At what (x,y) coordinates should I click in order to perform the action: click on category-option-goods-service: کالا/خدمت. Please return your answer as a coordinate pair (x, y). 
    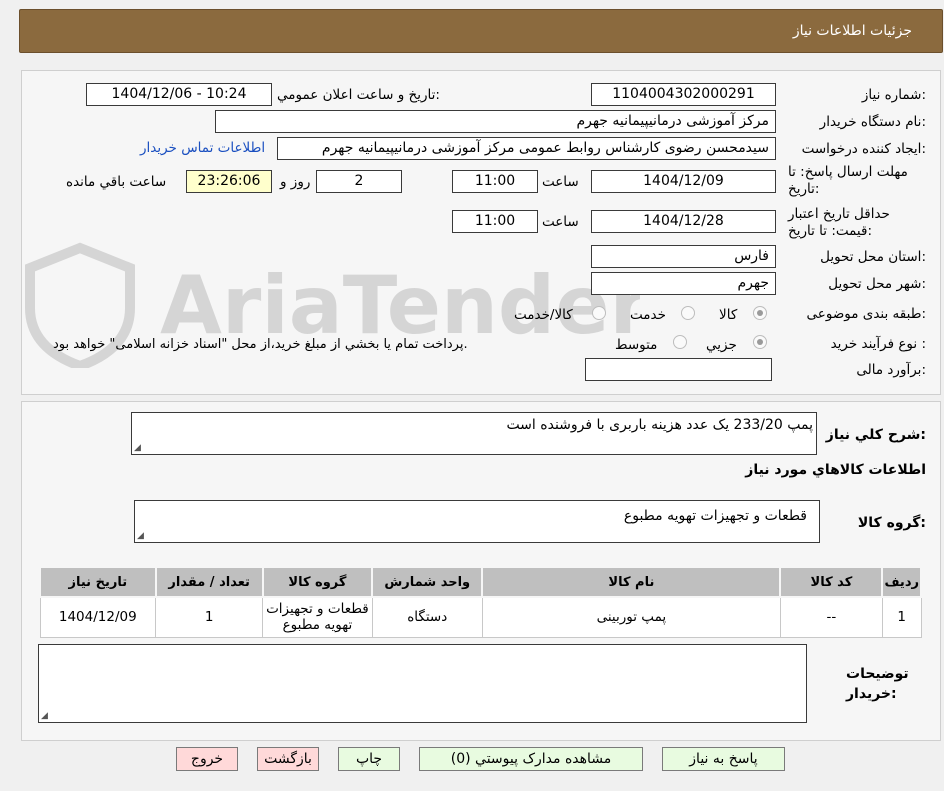
    Looking at the image, I should click on (543, 315).